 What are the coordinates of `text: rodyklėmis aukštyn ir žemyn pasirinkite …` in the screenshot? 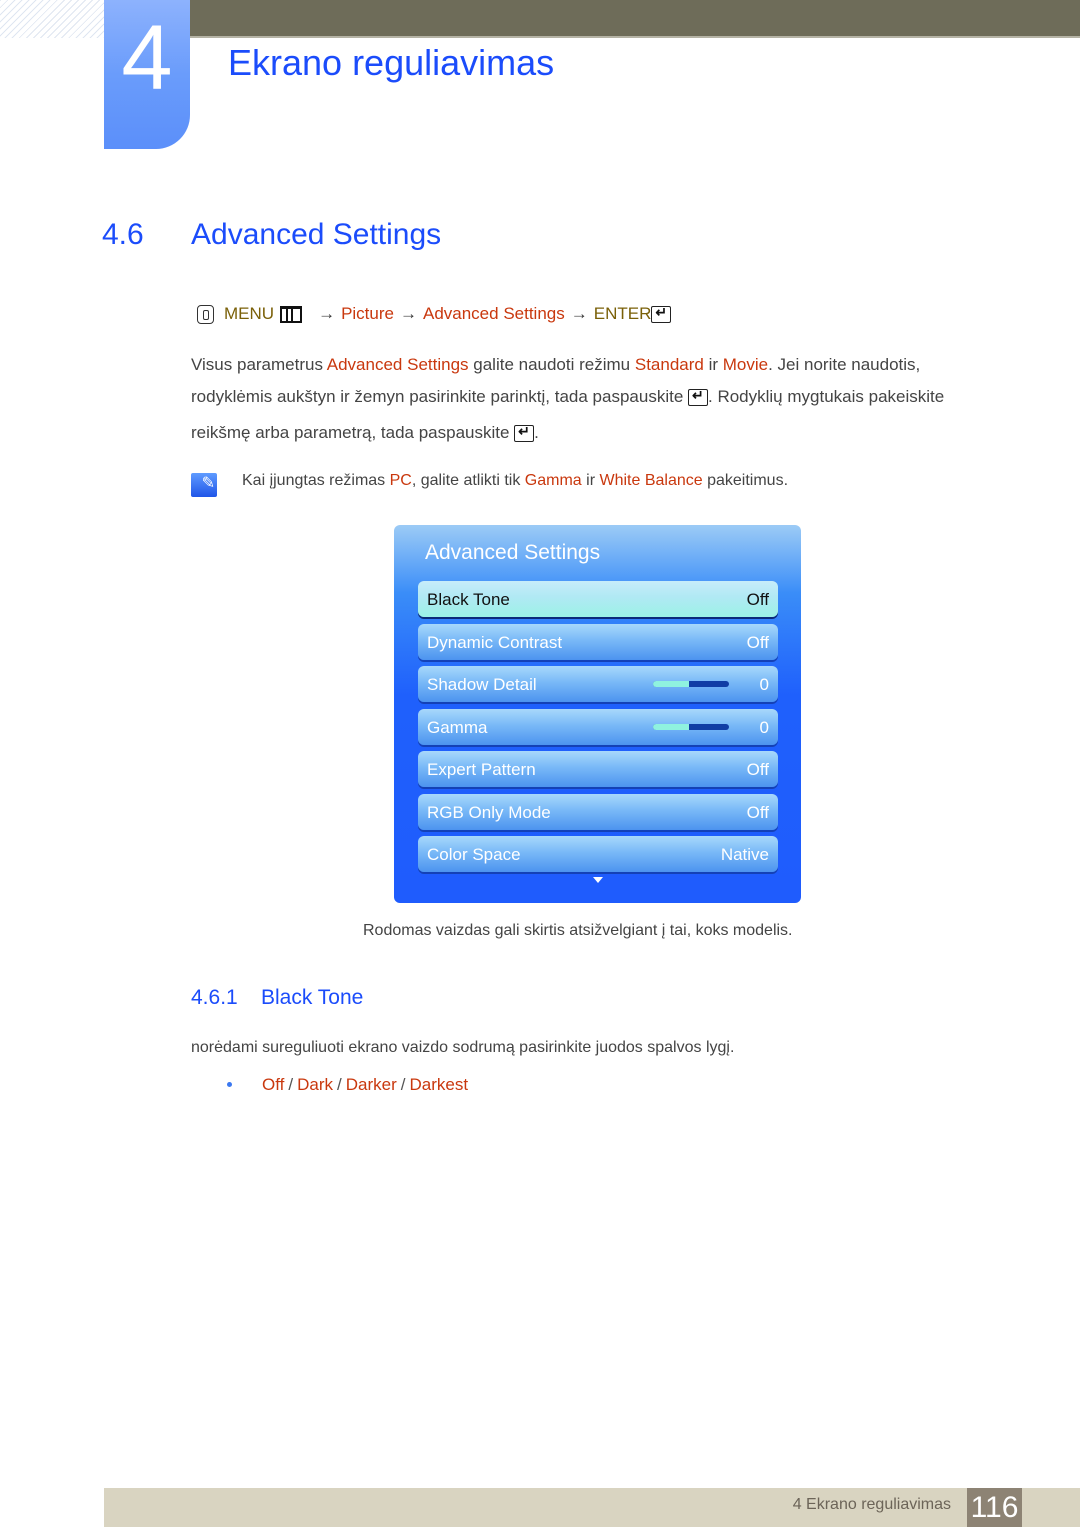 It's located at (439, 396).